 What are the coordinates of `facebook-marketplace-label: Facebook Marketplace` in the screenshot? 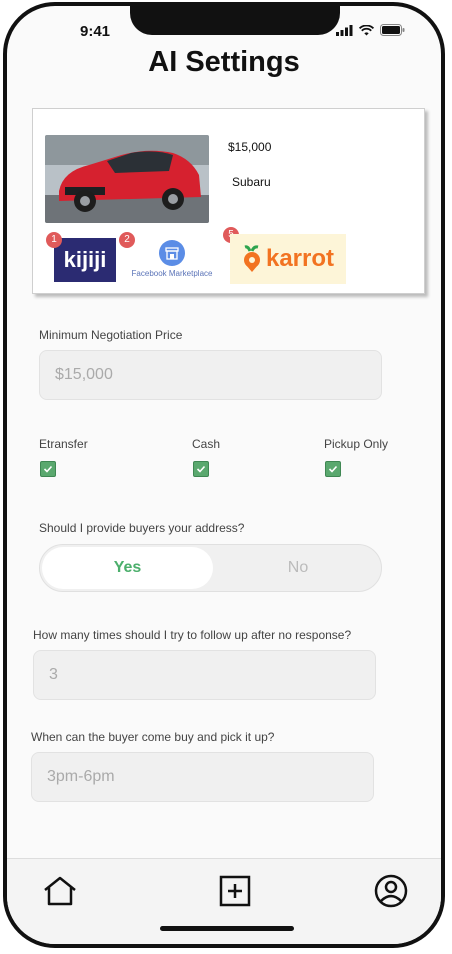 It's located at (172, 273).